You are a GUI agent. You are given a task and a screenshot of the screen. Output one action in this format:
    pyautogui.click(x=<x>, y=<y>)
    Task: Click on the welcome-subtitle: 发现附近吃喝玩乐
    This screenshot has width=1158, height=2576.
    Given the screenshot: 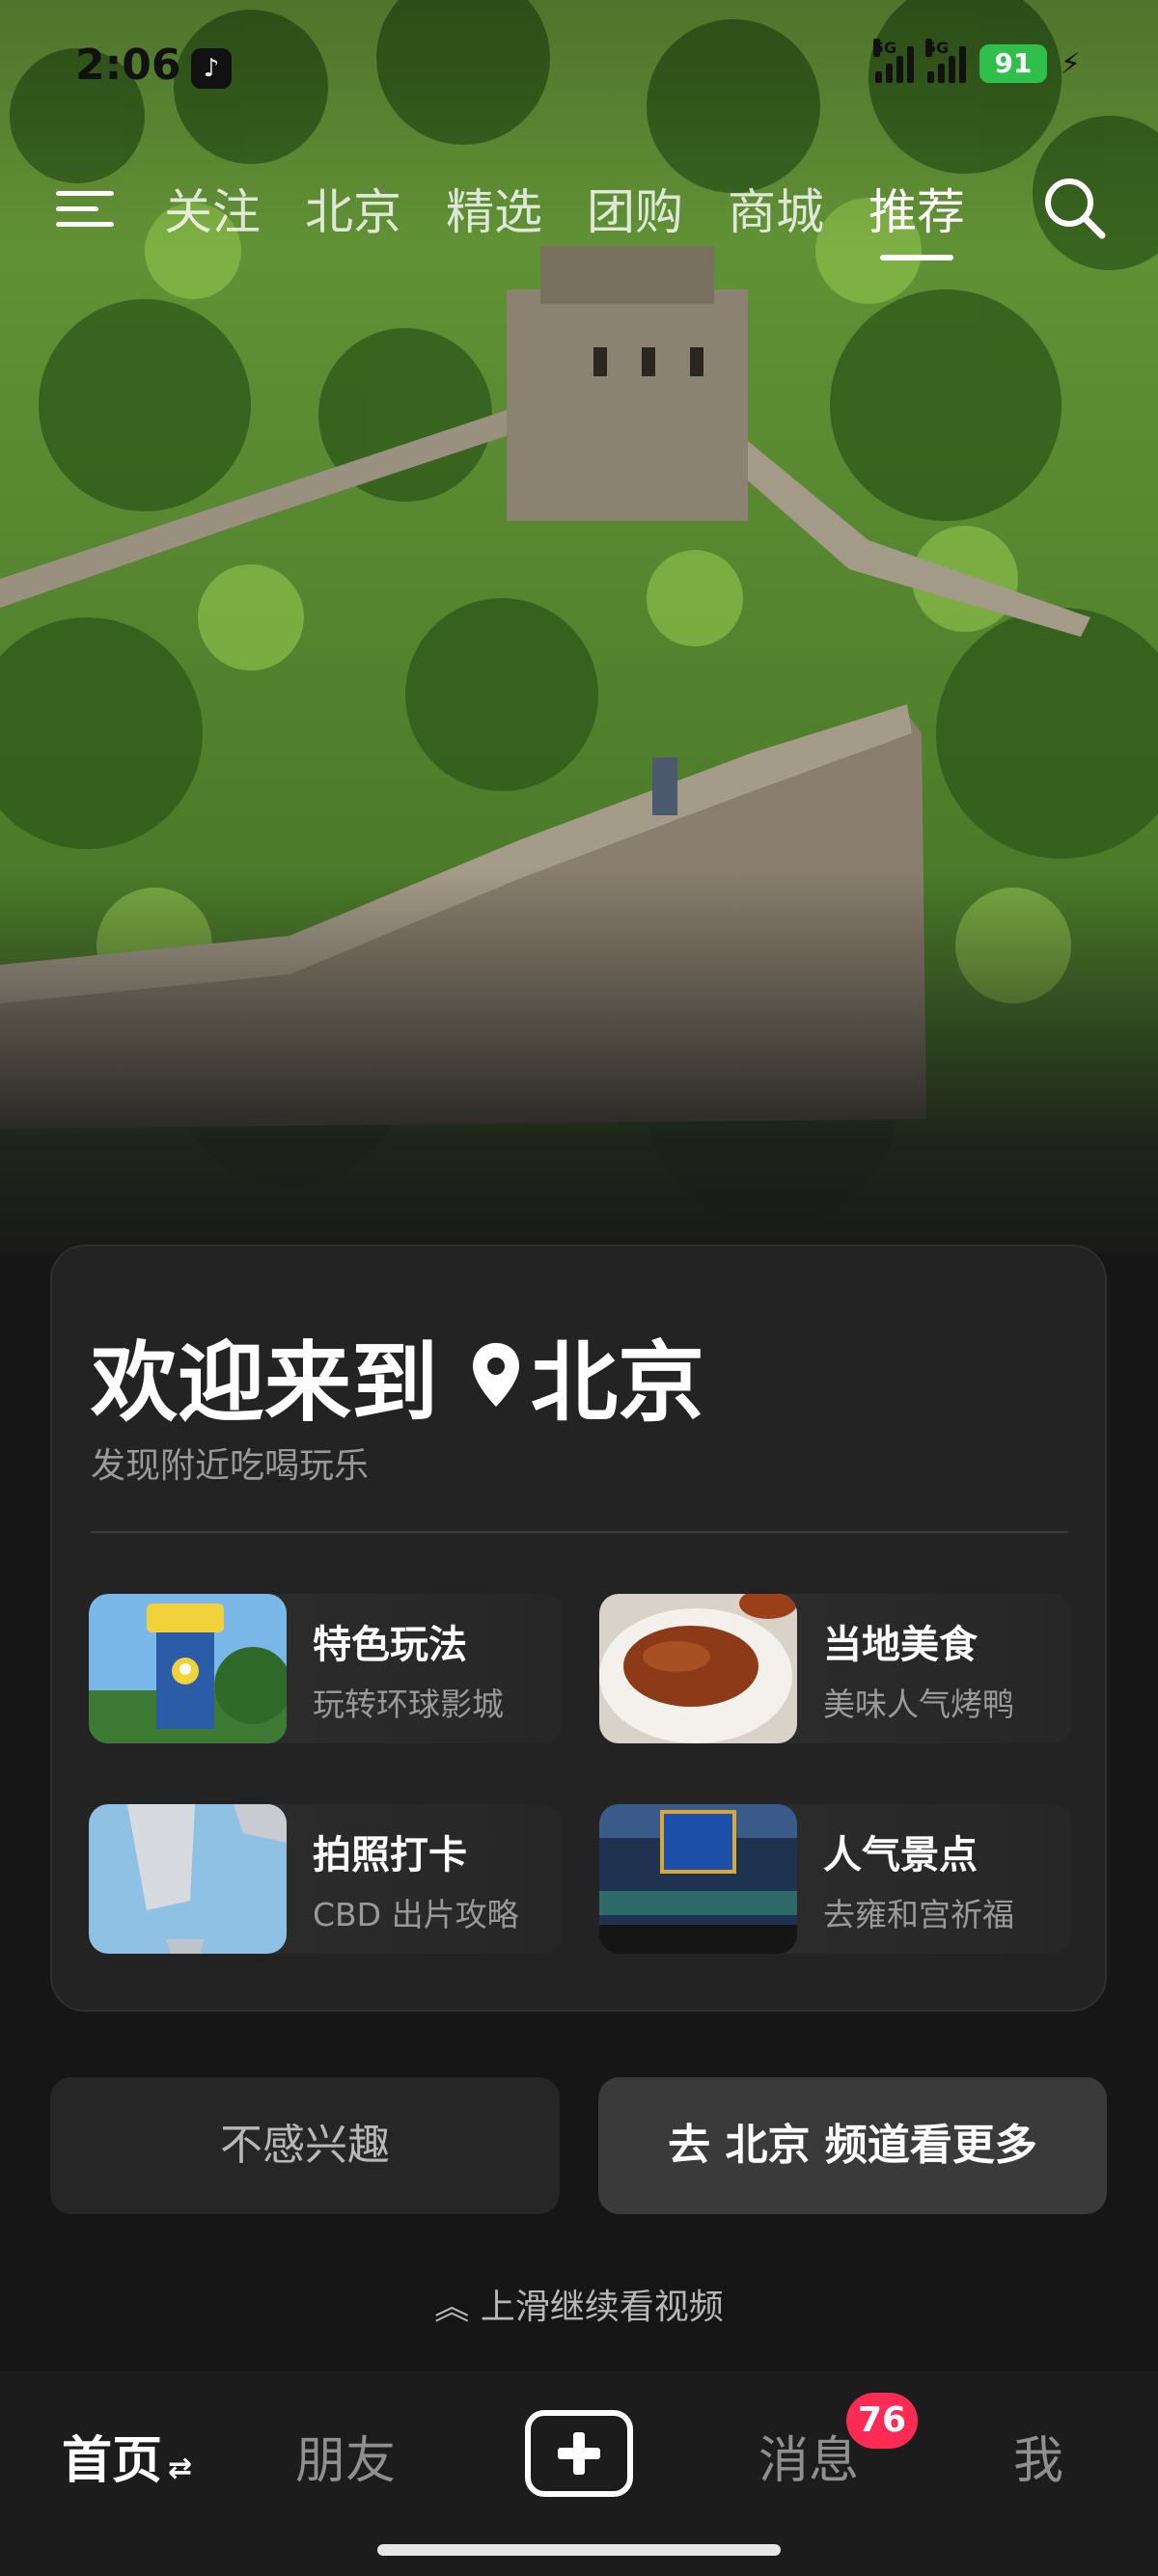 What is the action you would take?
    pyautogui.click(x=230, y=1466)
    